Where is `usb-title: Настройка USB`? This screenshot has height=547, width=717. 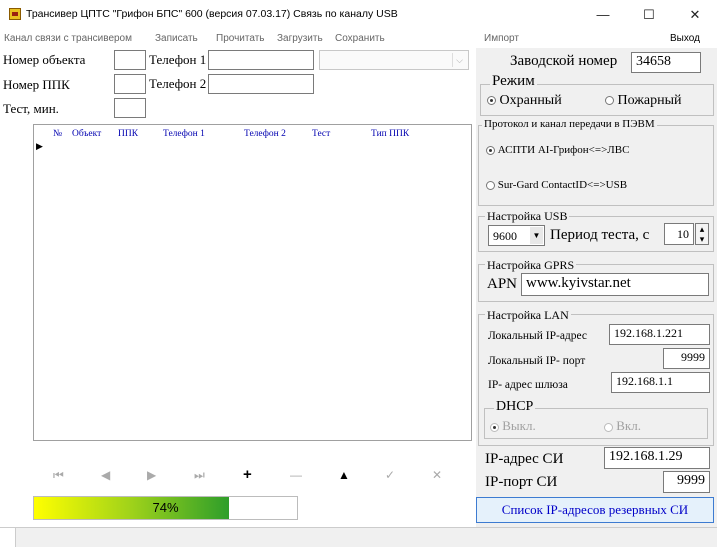 usb-title: Настройка USB is located at coordinates (527, 216).